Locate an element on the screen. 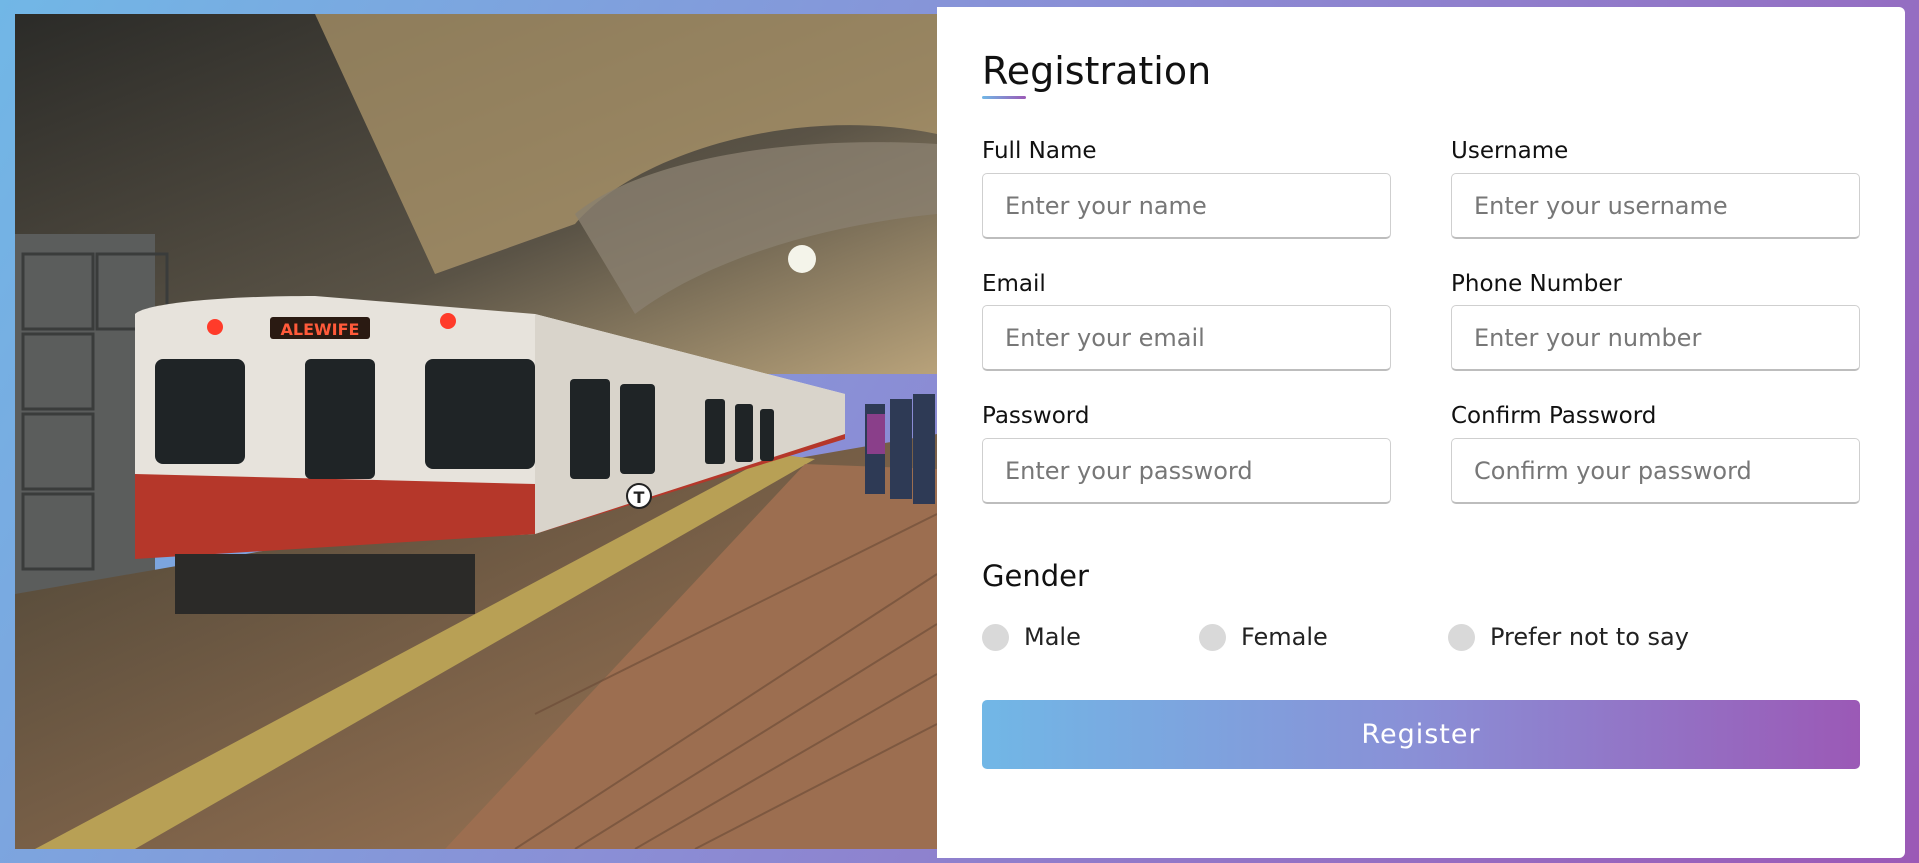 The height and width of the screenshot is (863, 1919). full-name-label: Full Name is located at coordinates (1039, 151).